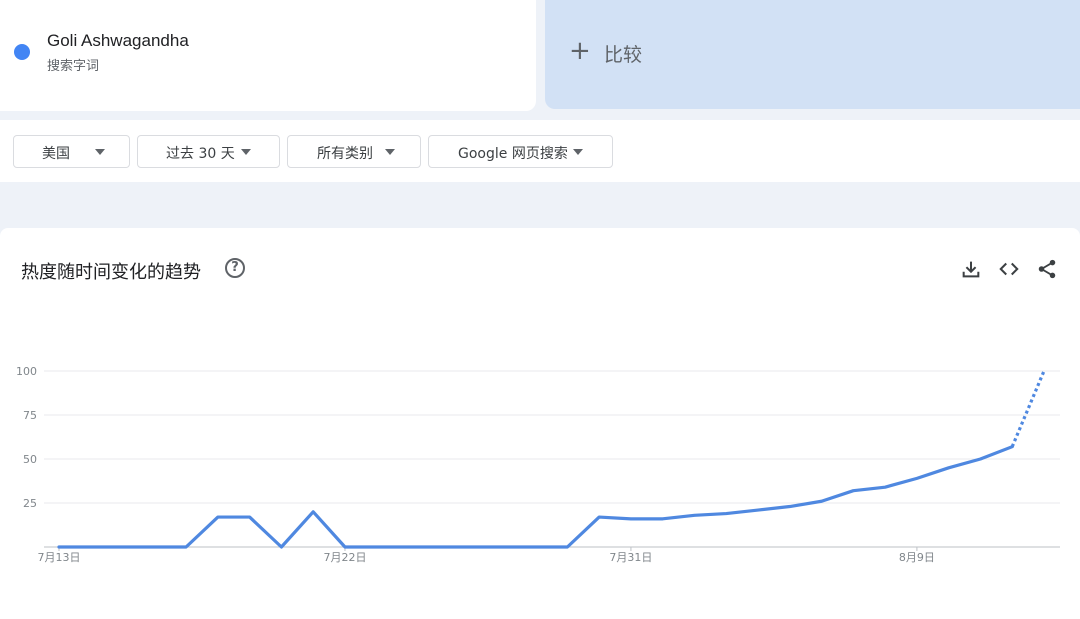 The width and height of the screenshot is (1080, 619). Describe the element at coordinates (56, 154) in the screenshot. I see `region-filter-label: 美国` at that location.